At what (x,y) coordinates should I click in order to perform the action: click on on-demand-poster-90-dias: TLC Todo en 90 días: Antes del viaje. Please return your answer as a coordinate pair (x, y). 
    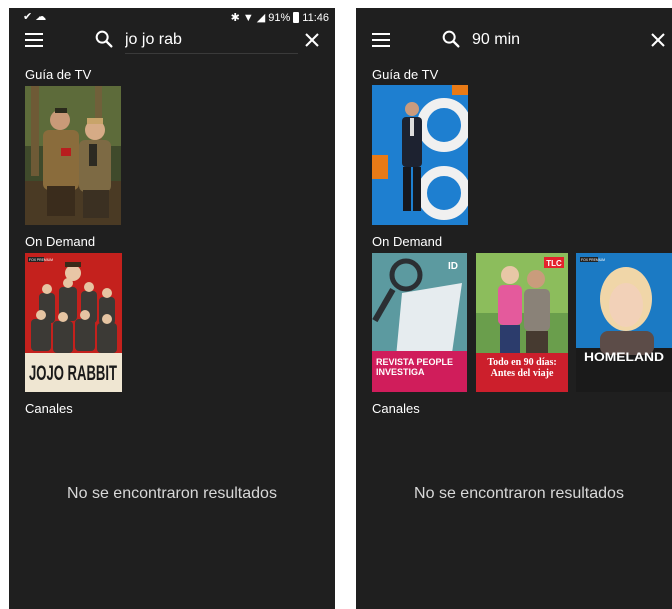
    Looking at the image, I should click on (522, 322).